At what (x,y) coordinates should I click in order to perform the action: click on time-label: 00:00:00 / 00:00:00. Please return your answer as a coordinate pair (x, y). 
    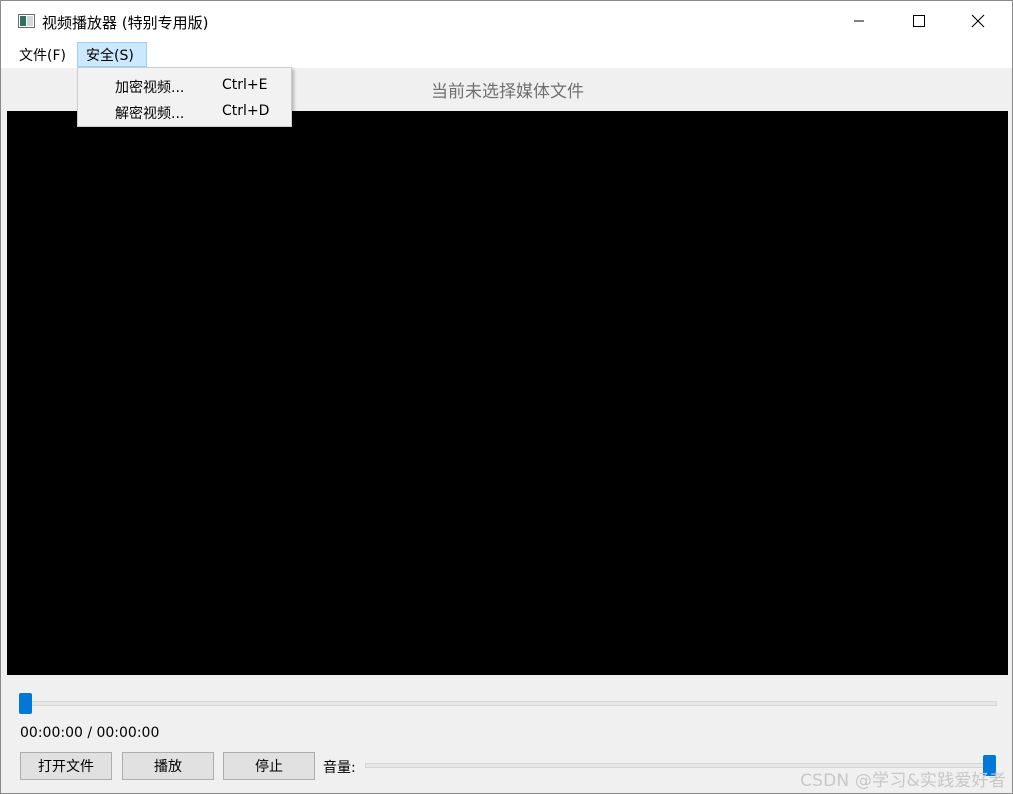
    Looking at the image, I should click on (90, 733).